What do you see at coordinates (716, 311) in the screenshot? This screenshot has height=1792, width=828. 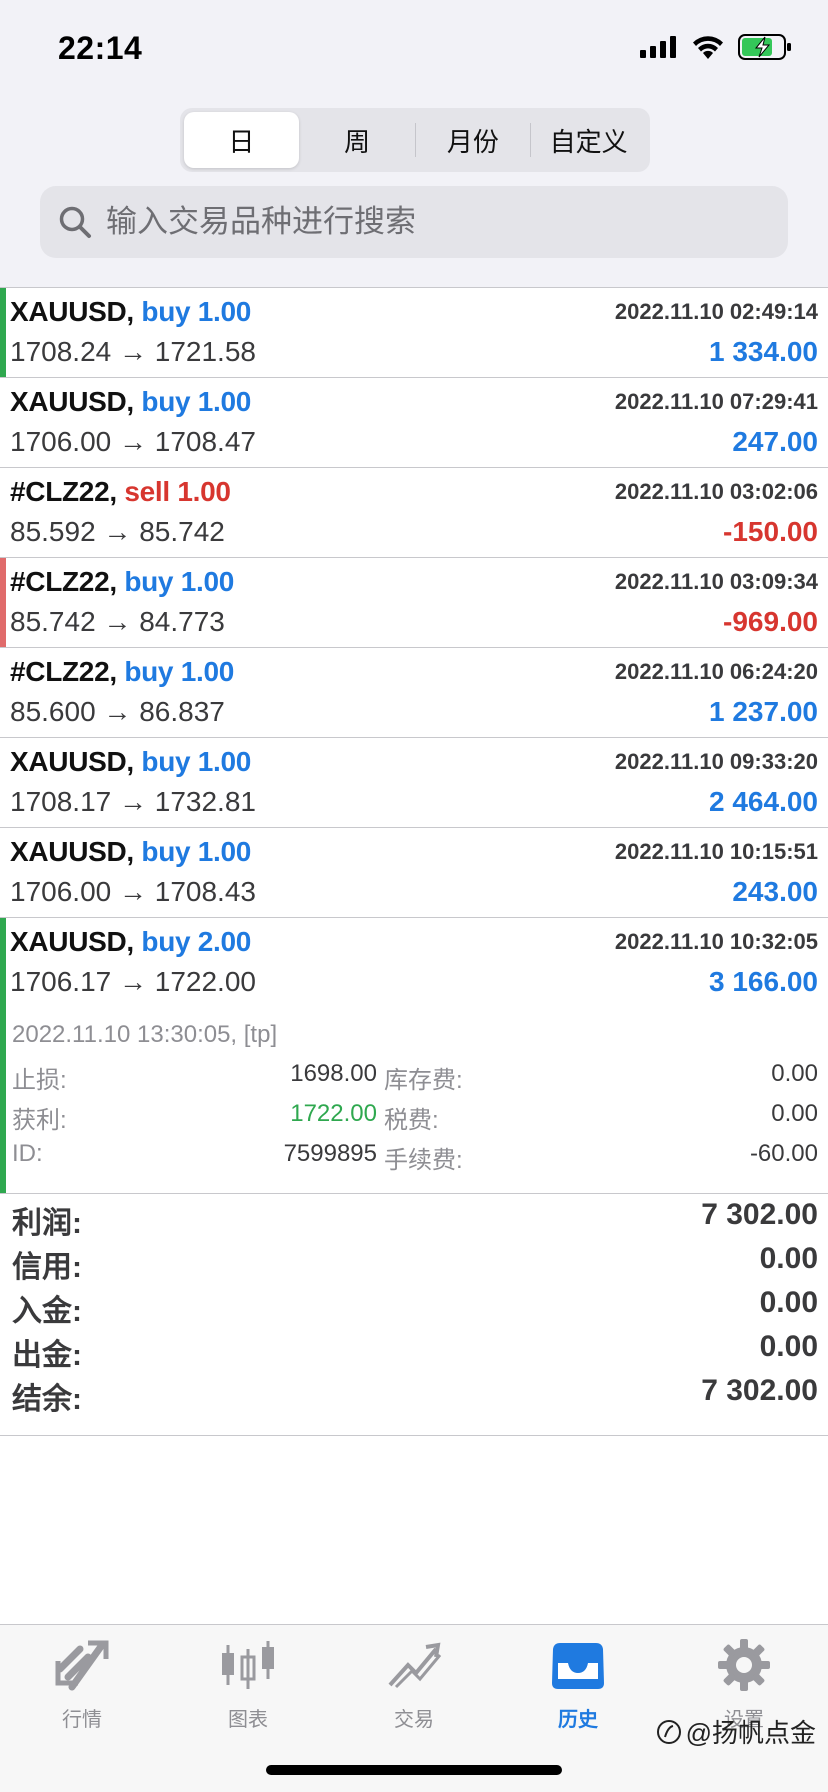 I see `deal-time: 2022.11.10 02:49:14` at bounding box center [716, 311].